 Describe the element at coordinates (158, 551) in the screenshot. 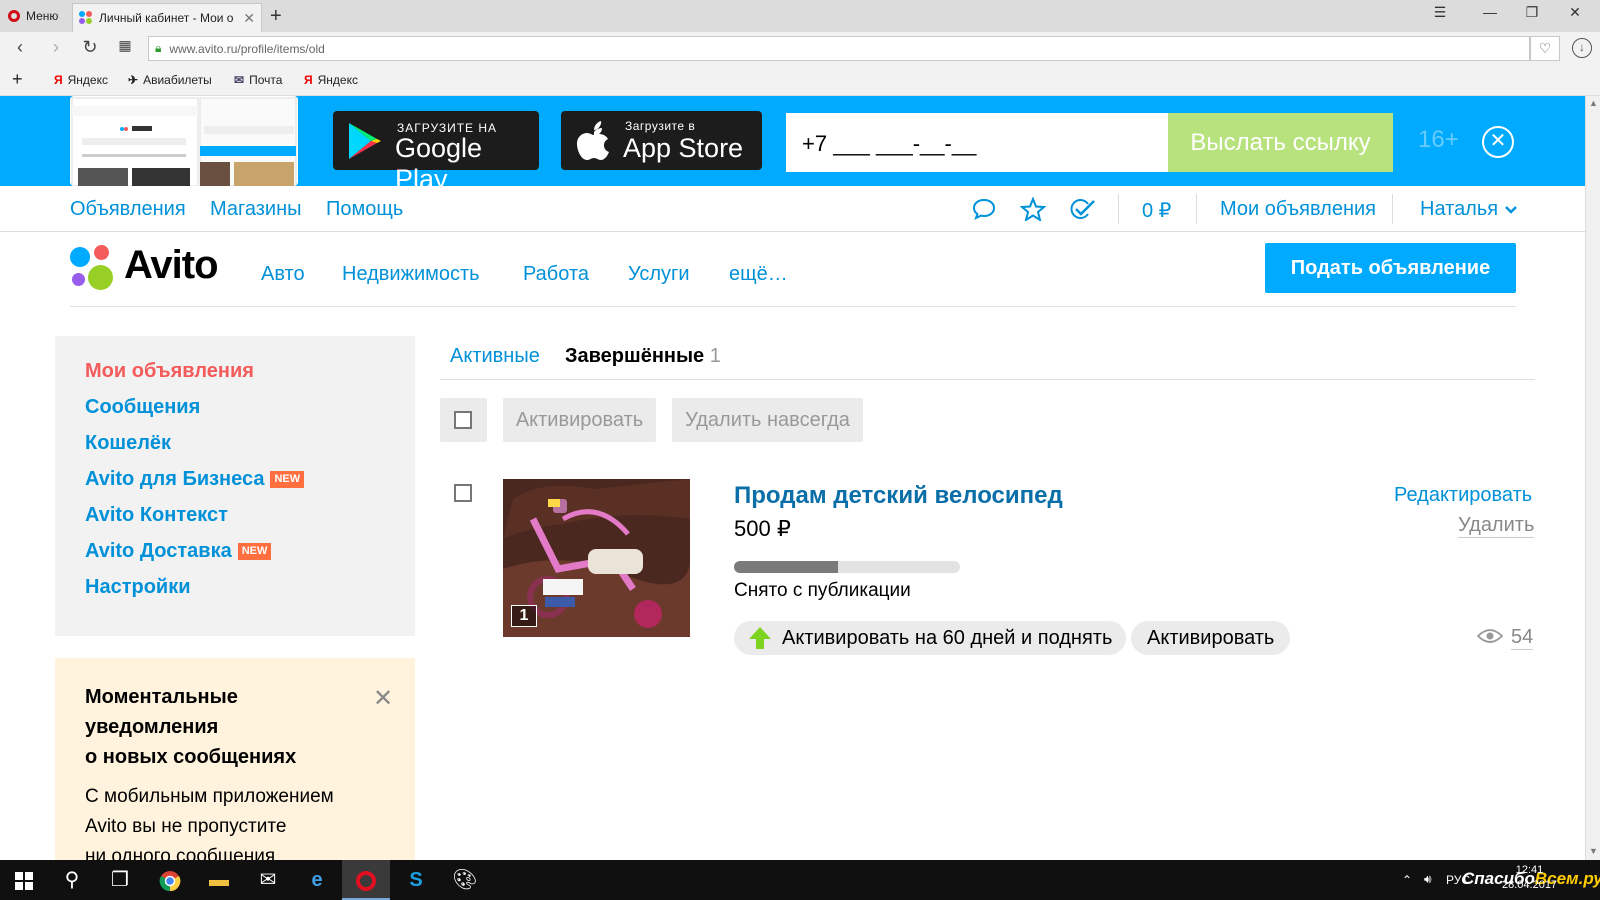

I see `sidebar-item-label: Avito Доставка` at that location.